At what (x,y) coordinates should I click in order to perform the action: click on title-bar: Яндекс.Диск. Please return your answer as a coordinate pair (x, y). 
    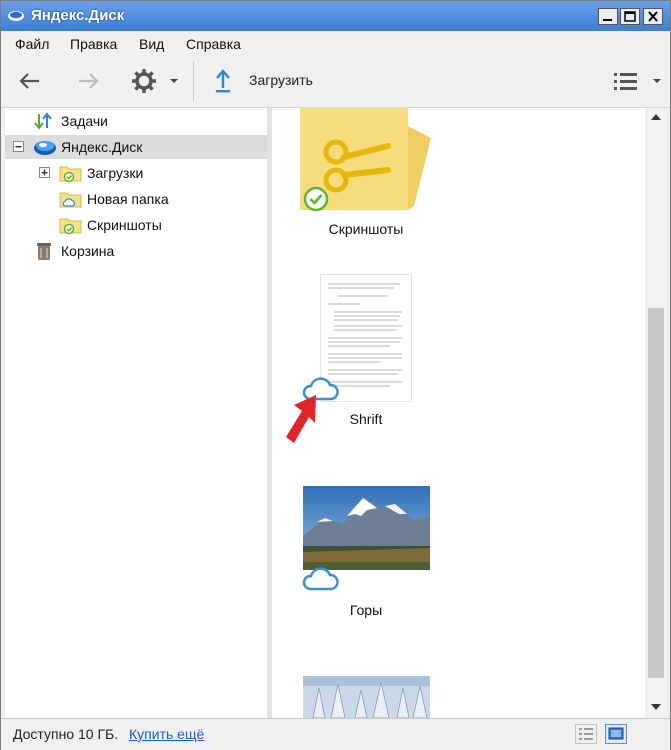
    Looking at the image, I should click on (335, 16).